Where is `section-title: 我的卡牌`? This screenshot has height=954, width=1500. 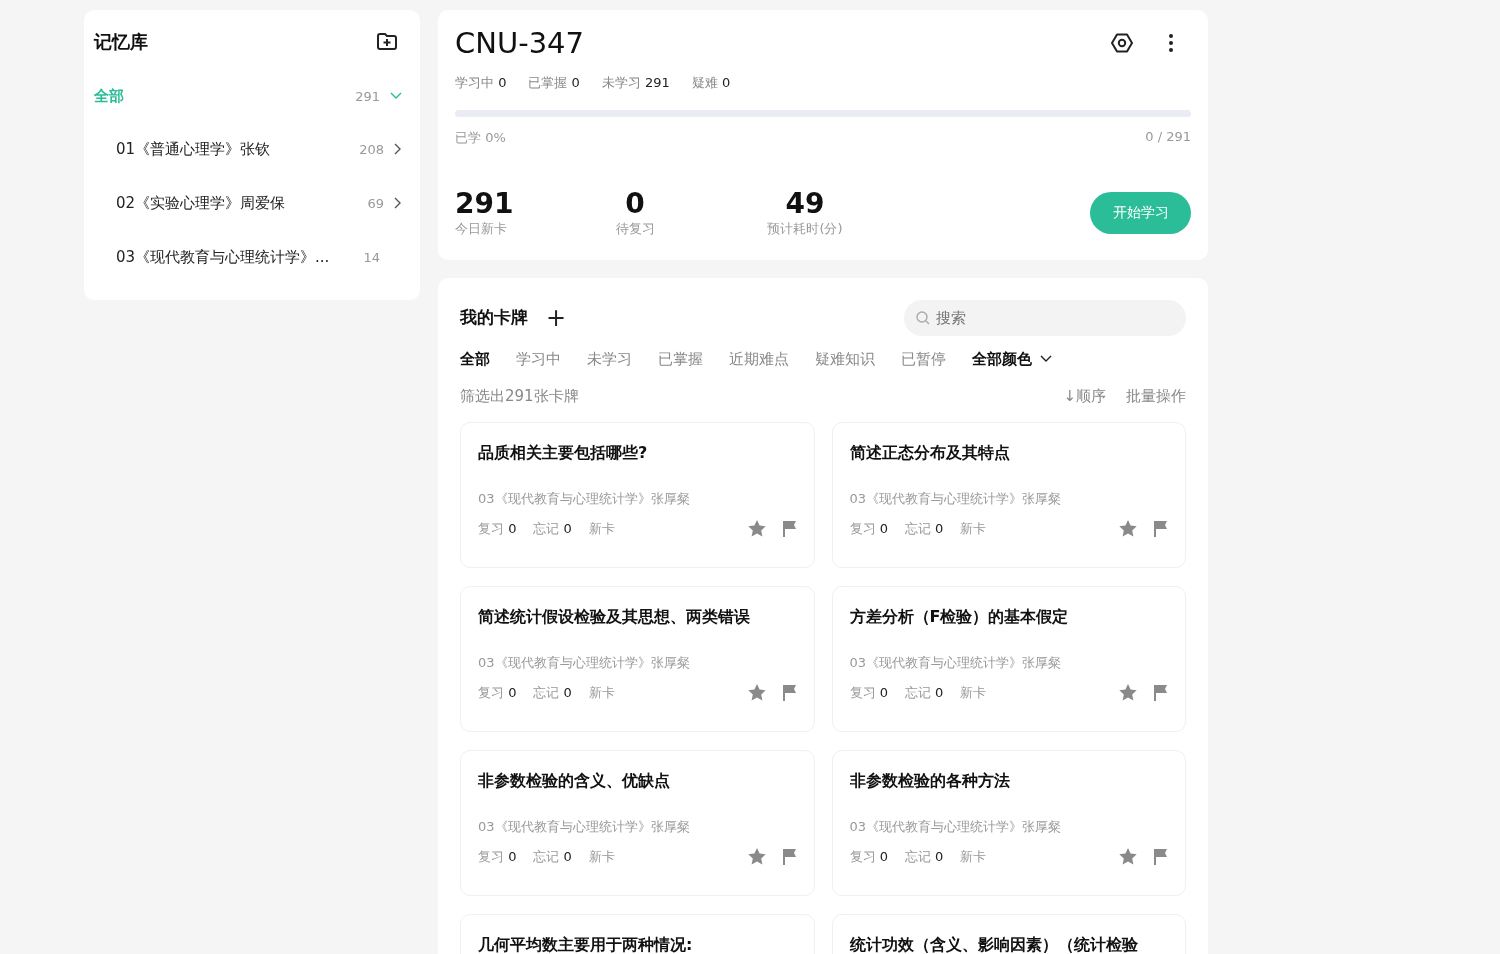 section-title: 我的卡牌 is located at coordinates (494, 318).